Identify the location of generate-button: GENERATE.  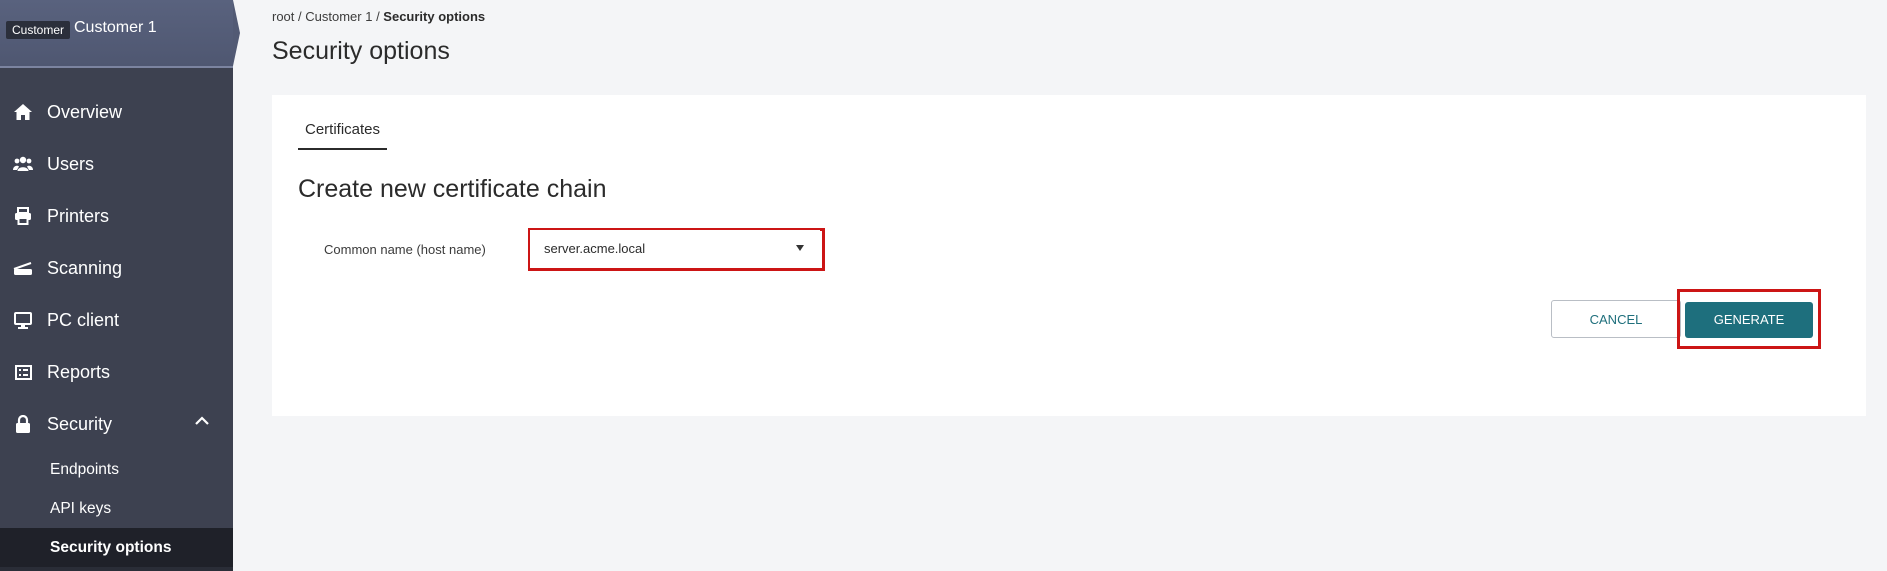
(1749, 320).